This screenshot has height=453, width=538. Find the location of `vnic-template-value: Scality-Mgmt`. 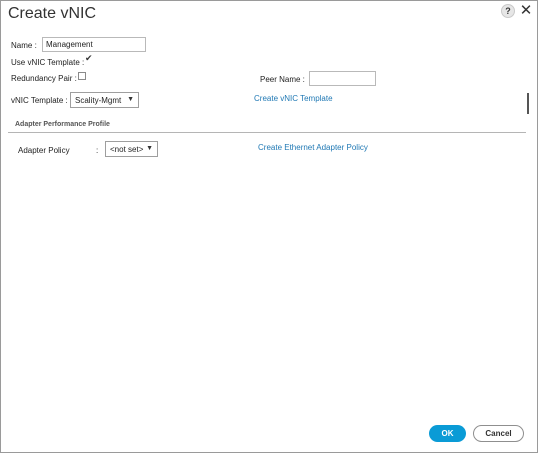

vnic-template-value: Scality-Mgmt is located at coordinates (98, 100).